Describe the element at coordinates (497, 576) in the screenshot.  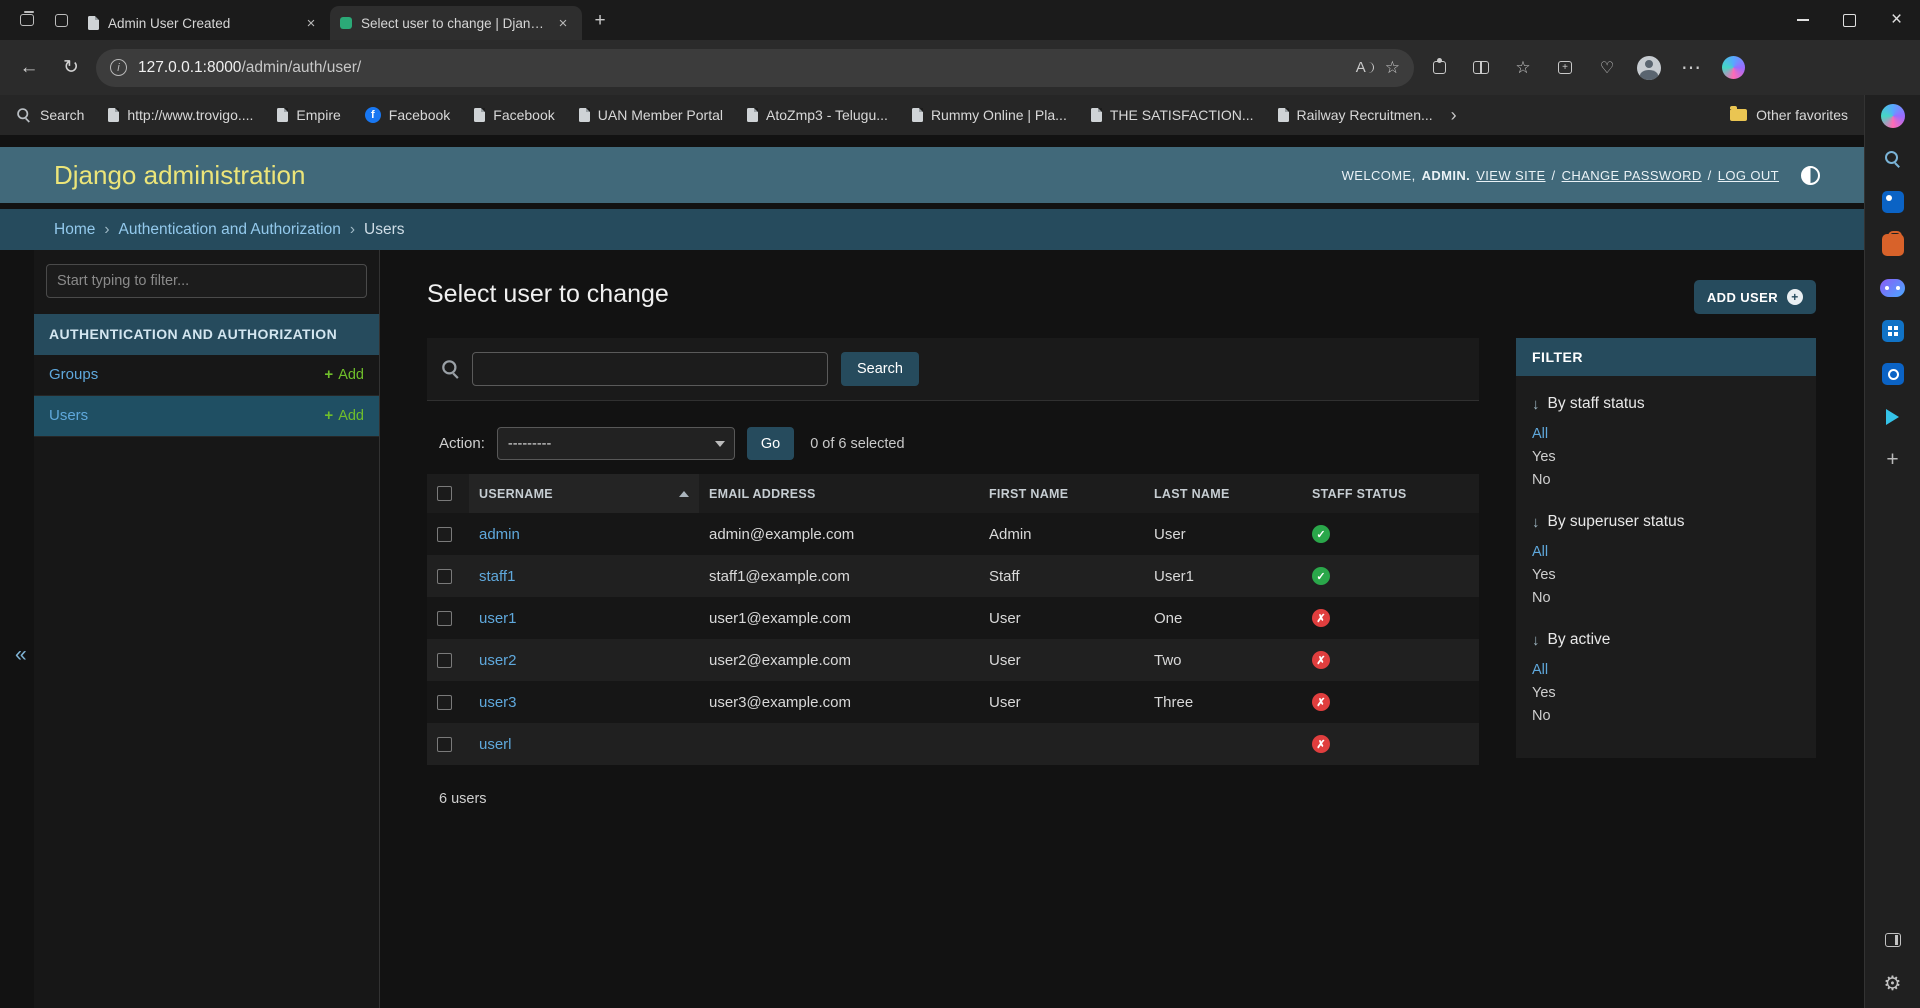
I see `username-link: staff1` at that location.